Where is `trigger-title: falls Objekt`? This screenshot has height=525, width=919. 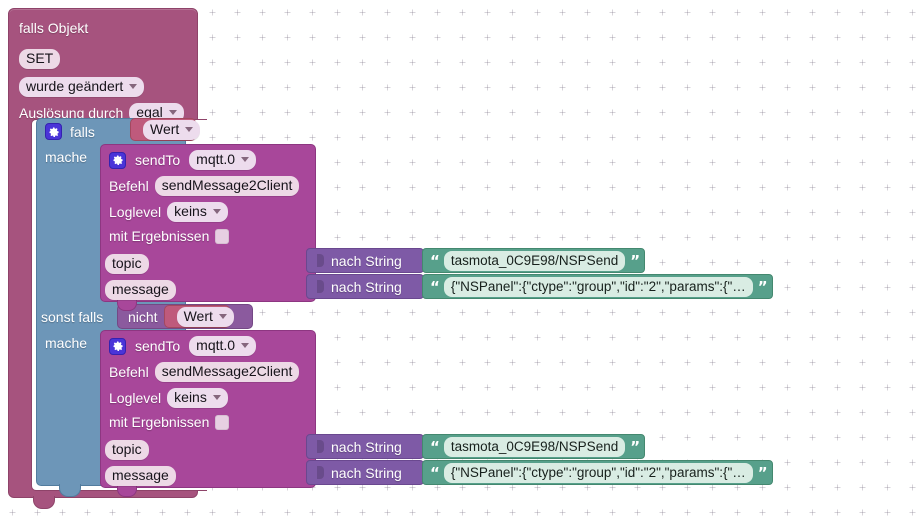
trigger-title: falls Objekt is located at coordinates (54, 28).